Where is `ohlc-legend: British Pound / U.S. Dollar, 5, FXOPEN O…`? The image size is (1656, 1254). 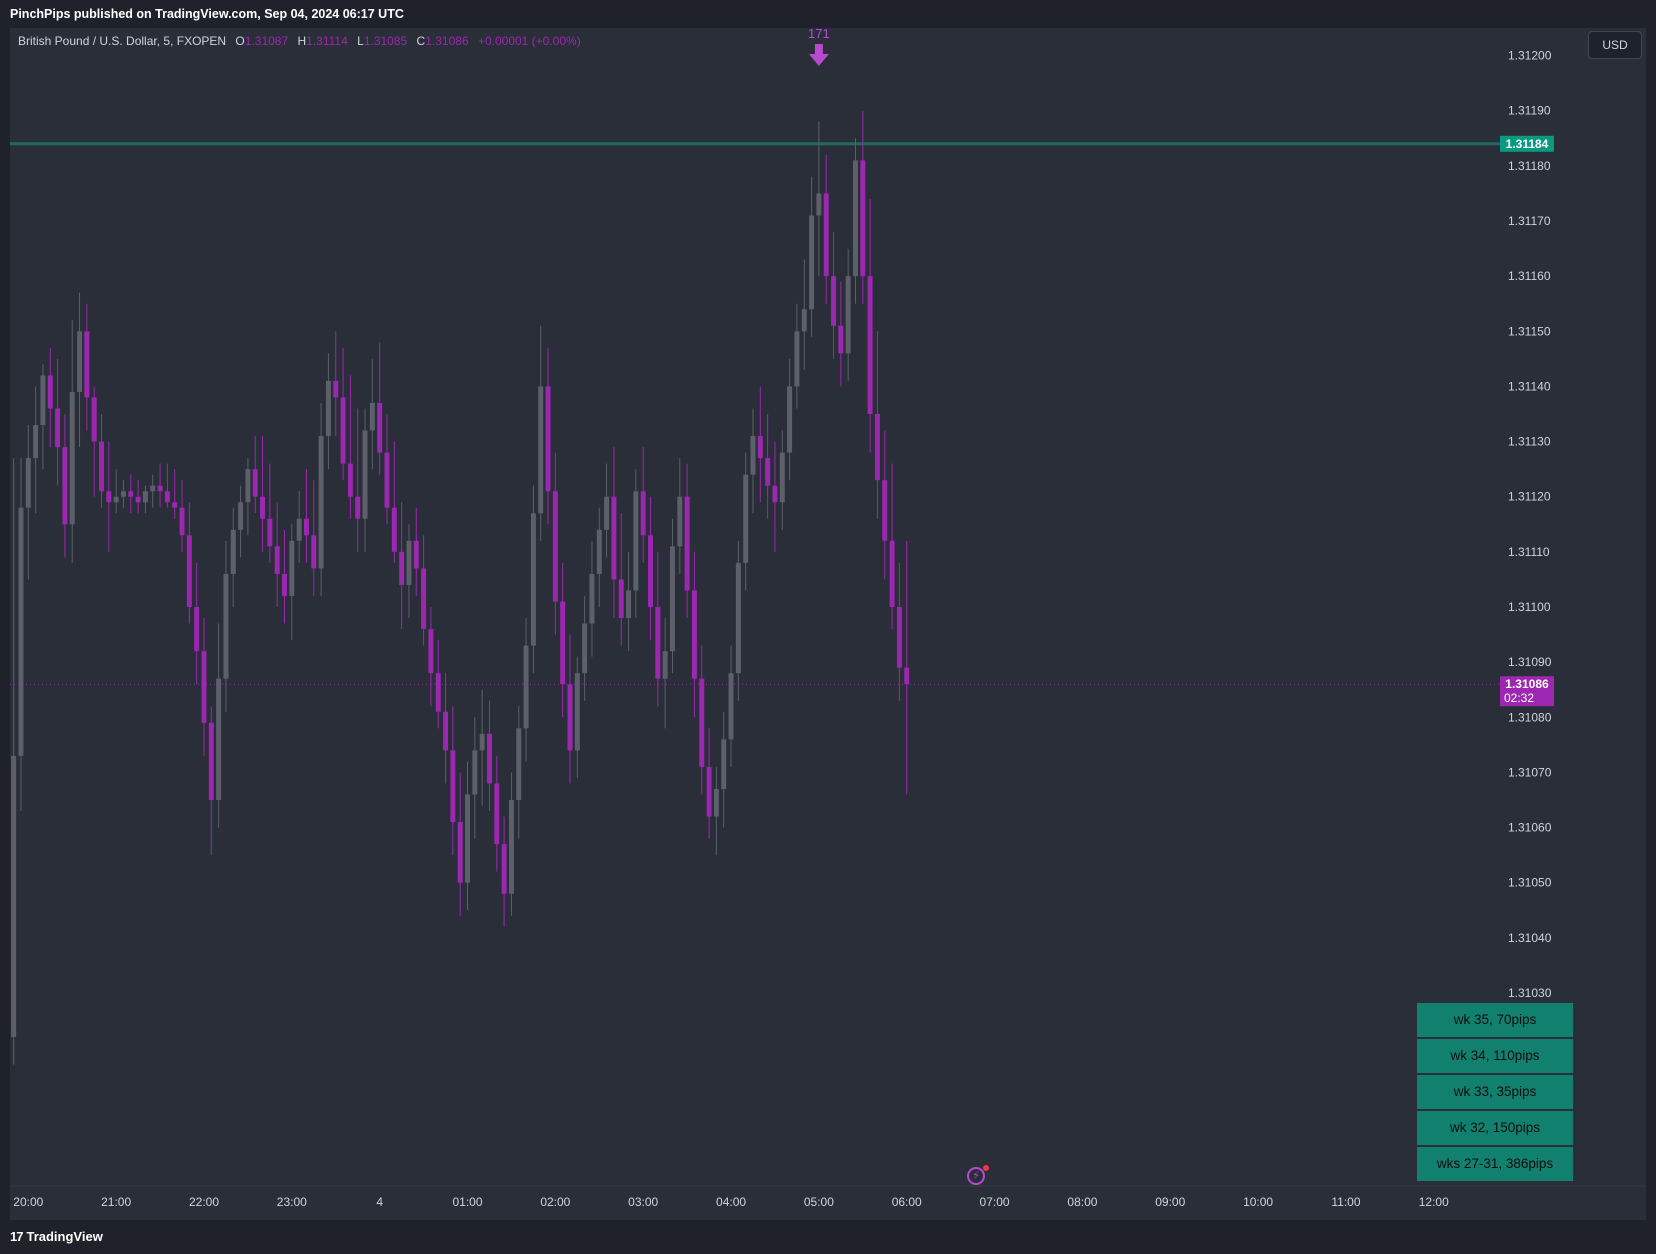 ohlc-legend: British Pound / U.S. Dollar, 5, FXOPEN O… is located at coordinates (299, 41).